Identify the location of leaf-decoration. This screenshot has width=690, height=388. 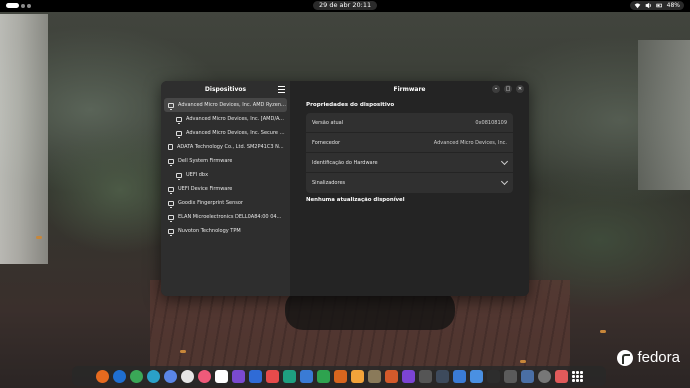
(39, 237).